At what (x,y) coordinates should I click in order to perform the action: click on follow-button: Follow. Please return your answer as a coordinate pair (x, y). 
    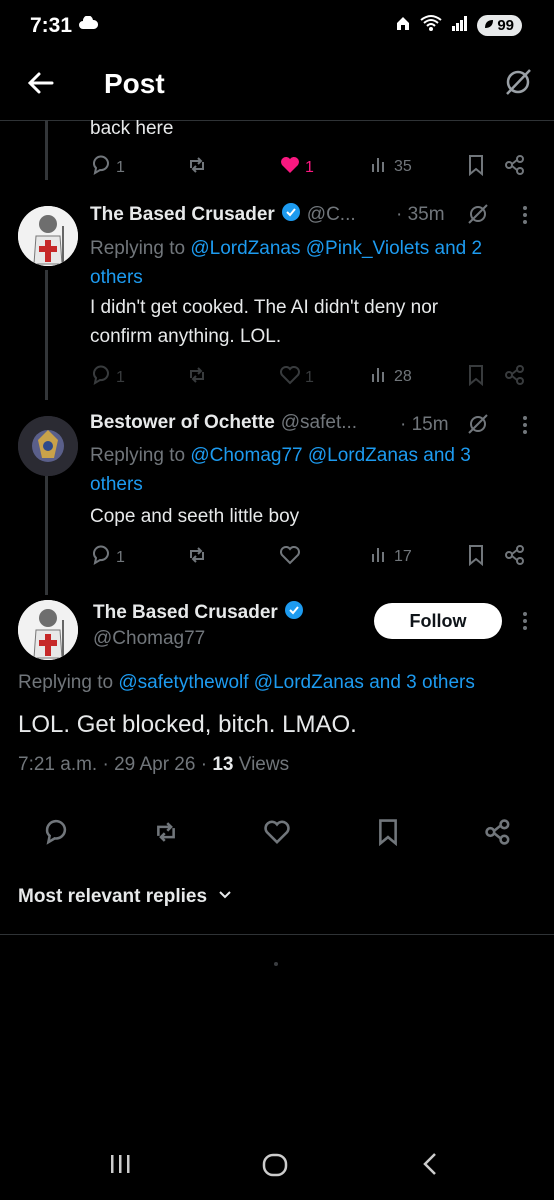
    Looking at the image, I should click on (438, 621).